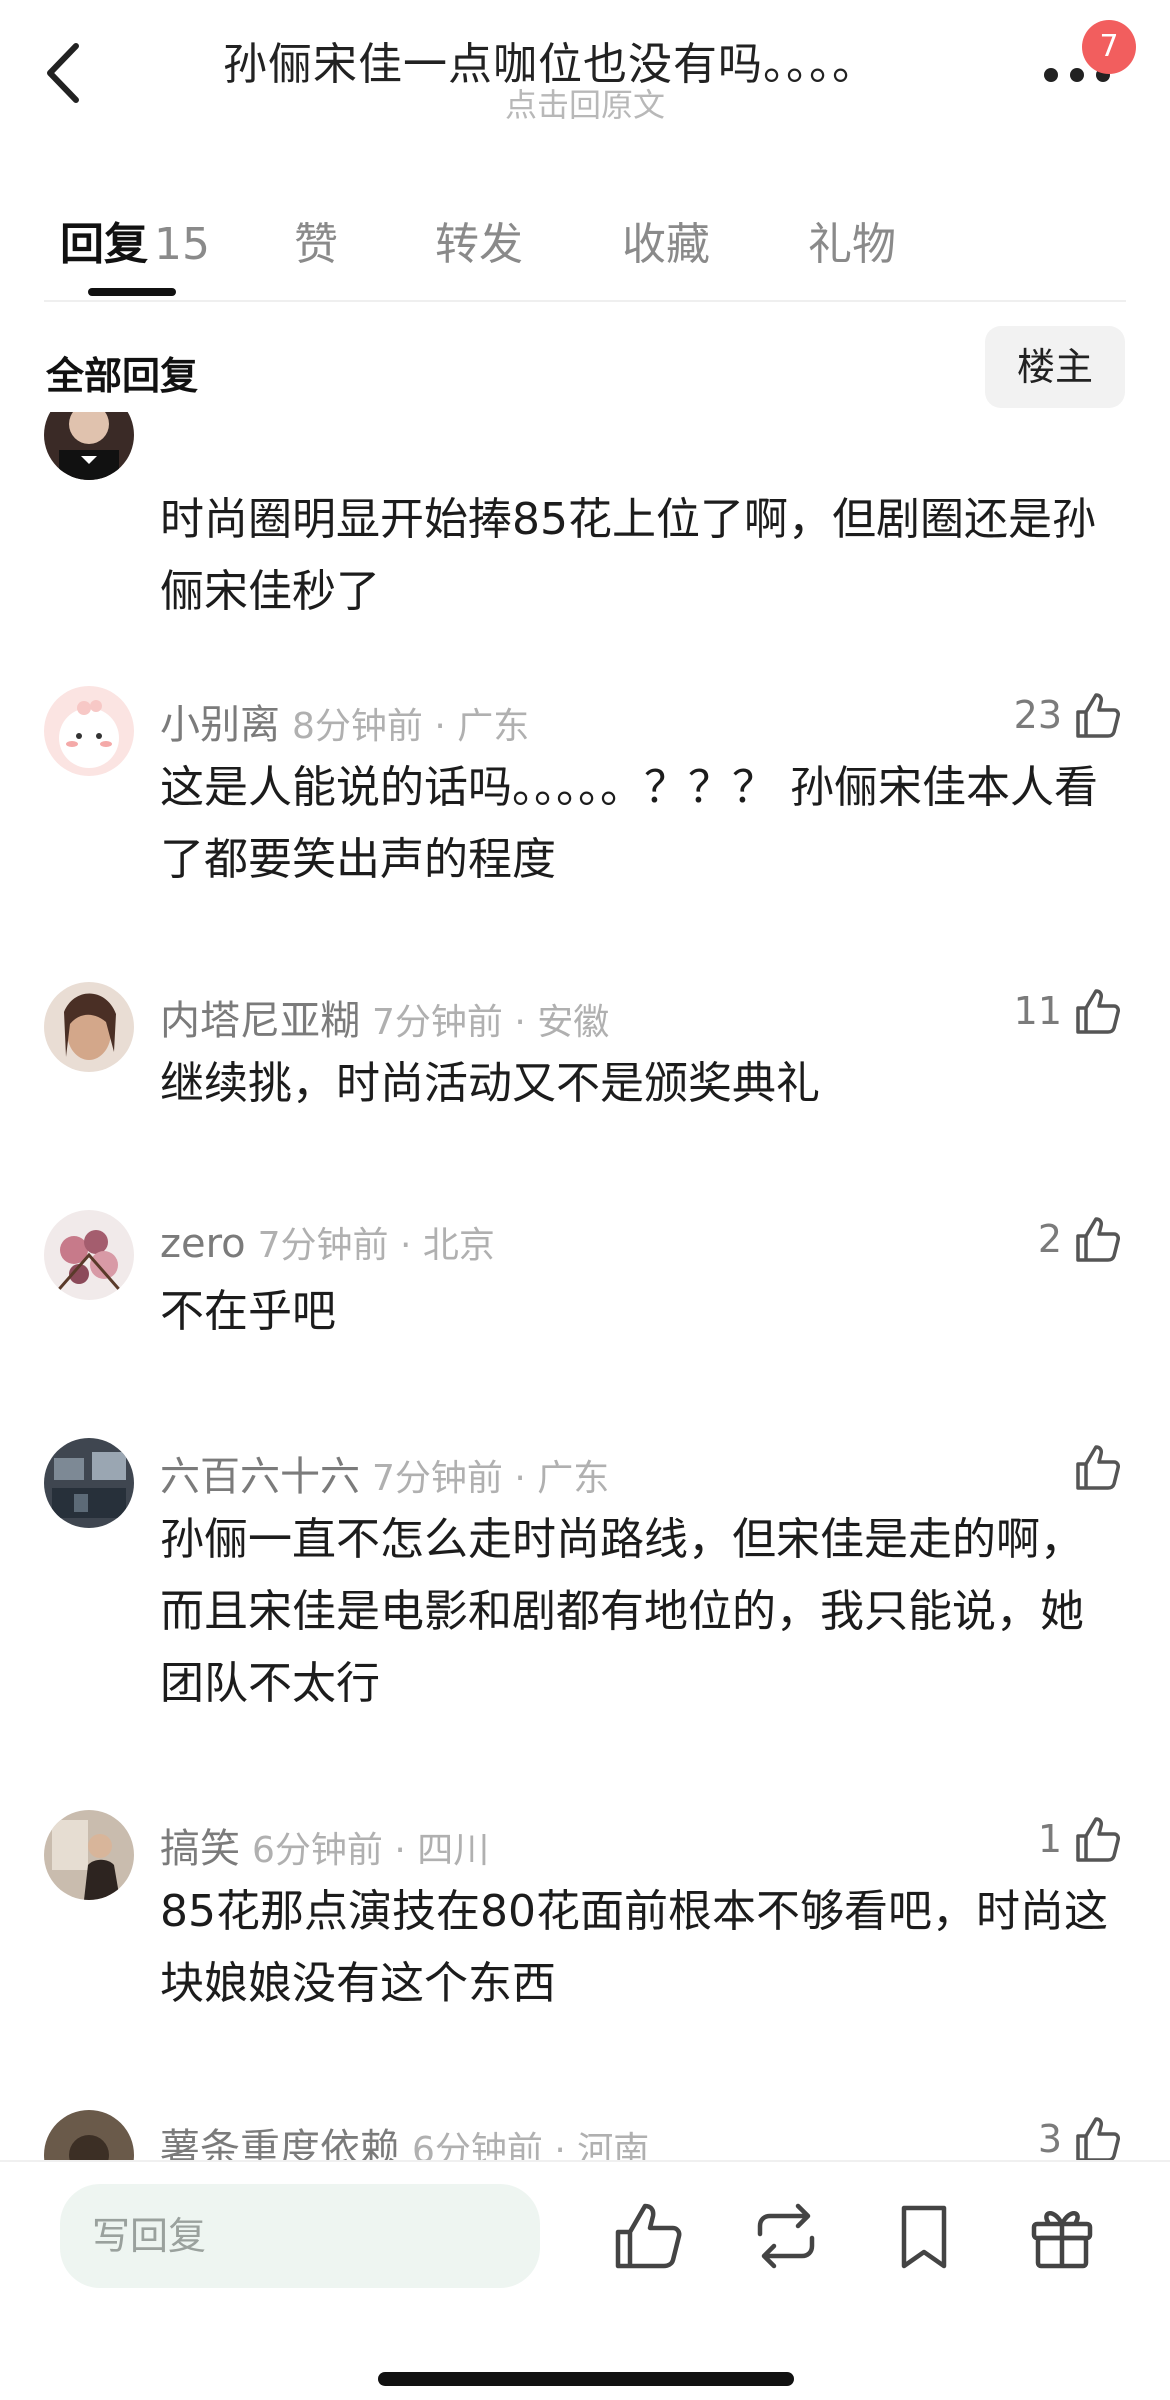 Image resolution: width=1170 pixels, height=2400 pixels. I want to click on like-count: 3, so click(1049, 2139).